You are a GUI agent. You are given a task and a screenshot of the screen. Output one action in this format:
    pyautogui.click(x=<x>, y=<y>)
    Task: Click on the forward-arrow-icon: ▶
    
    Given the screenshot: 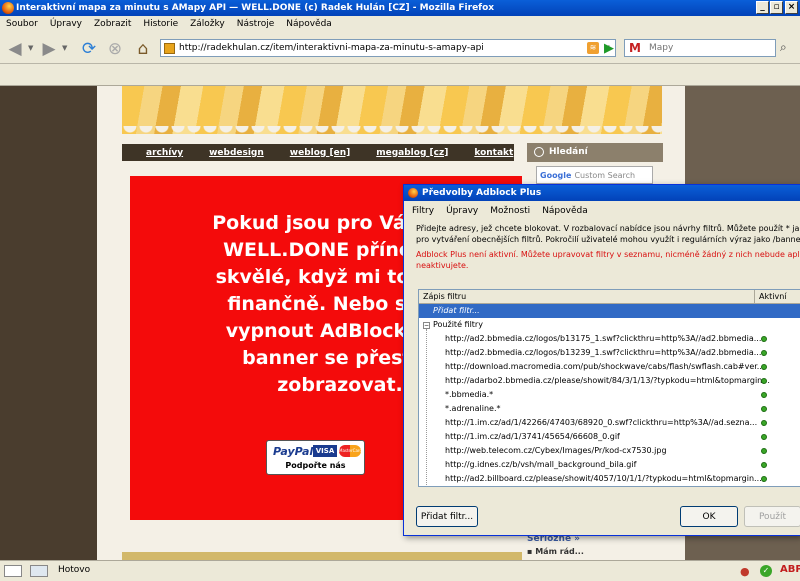 What is the action you would take?
    pyautogui.click(x=49, y=49)
    